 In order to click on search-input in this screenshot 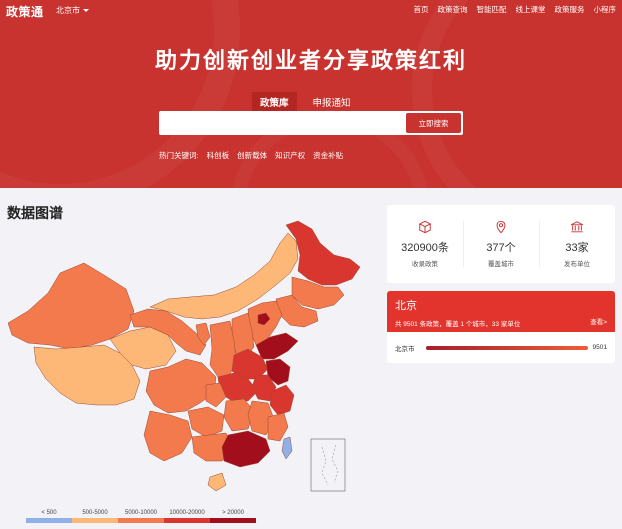, I will do `click(281, 123)`.